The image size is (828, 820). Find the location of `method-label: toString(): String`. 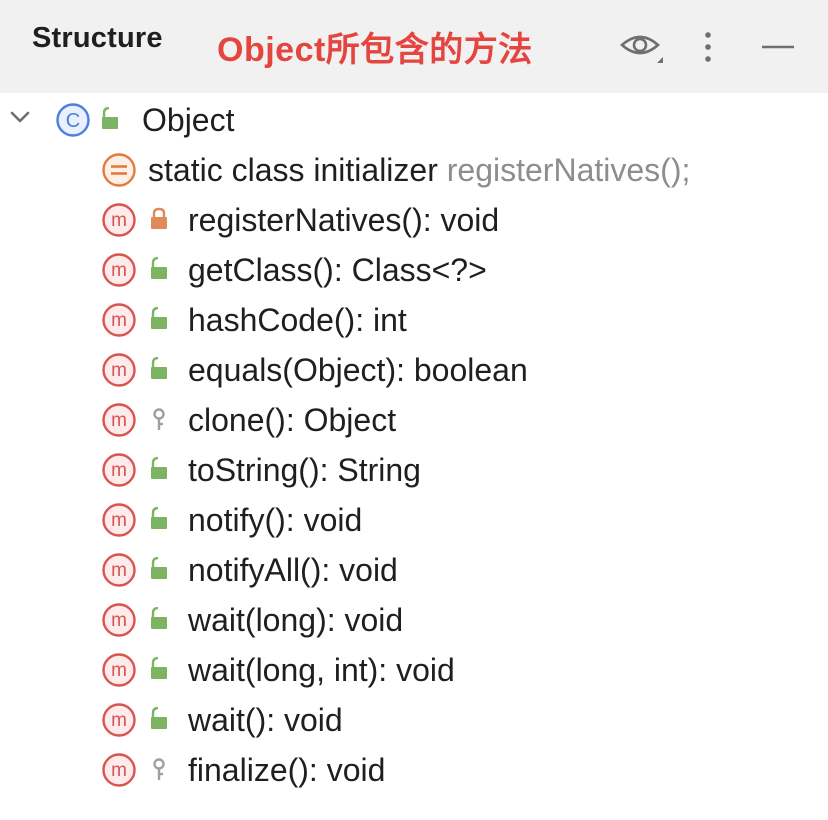

method-label: toString(): String is located at coordinates (304, 470).